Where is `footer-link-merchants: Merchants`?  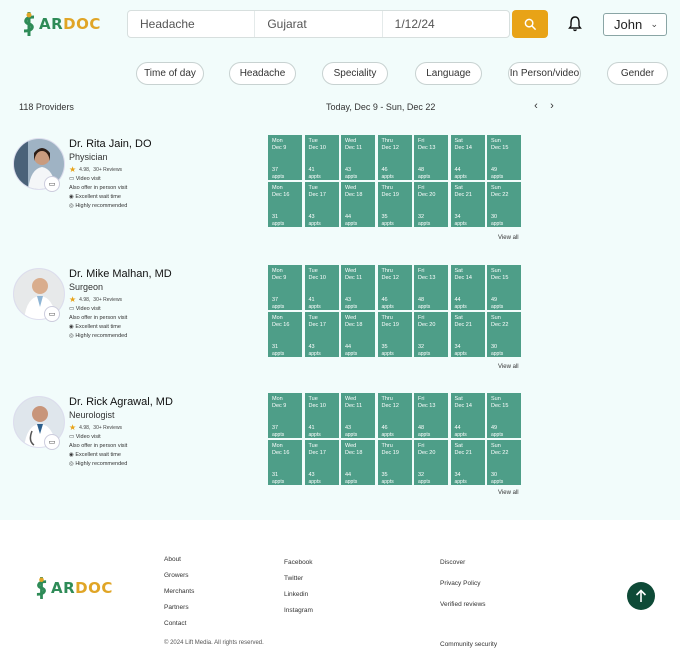
footer-link-merchants: Merchants is located at coordinates (179, 591).